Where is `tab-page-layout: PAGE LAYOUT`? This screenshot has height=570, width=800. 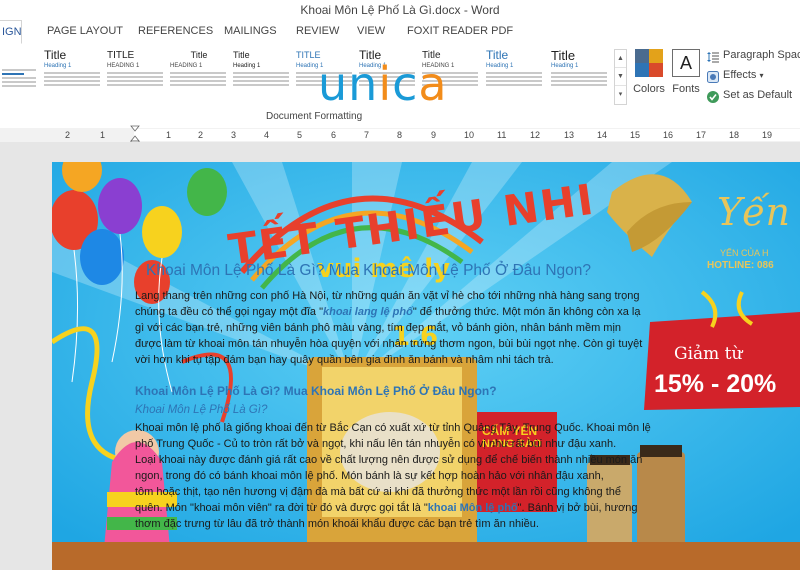 tab-page-layout: PAGE LAYOUT is located at coordinates (85, 31).